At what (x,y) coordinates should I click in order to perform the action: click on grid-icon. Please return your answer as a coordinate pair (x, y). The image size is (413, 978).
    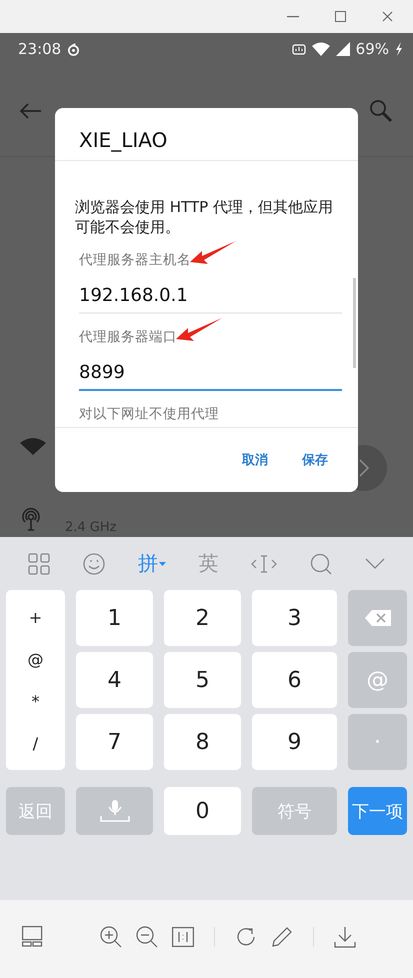
    Looking at the image, I should click on (39, 563).